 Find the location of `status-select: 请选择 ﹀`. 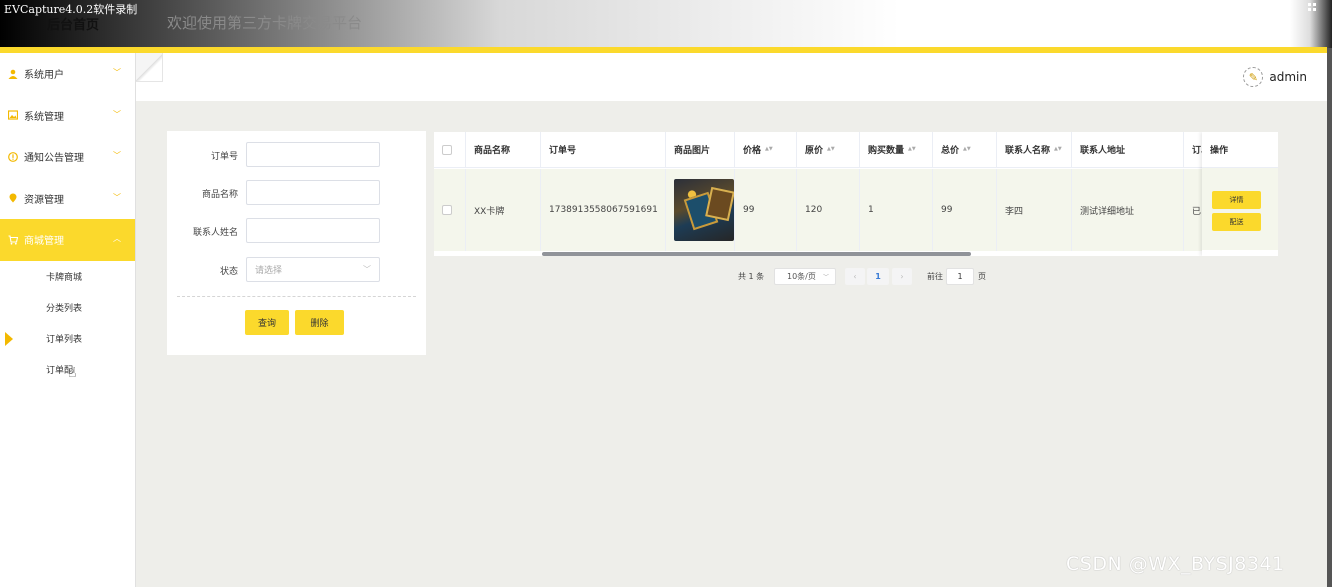

status-select: 请选择 ﹀ is located at coordinates (313, 269).